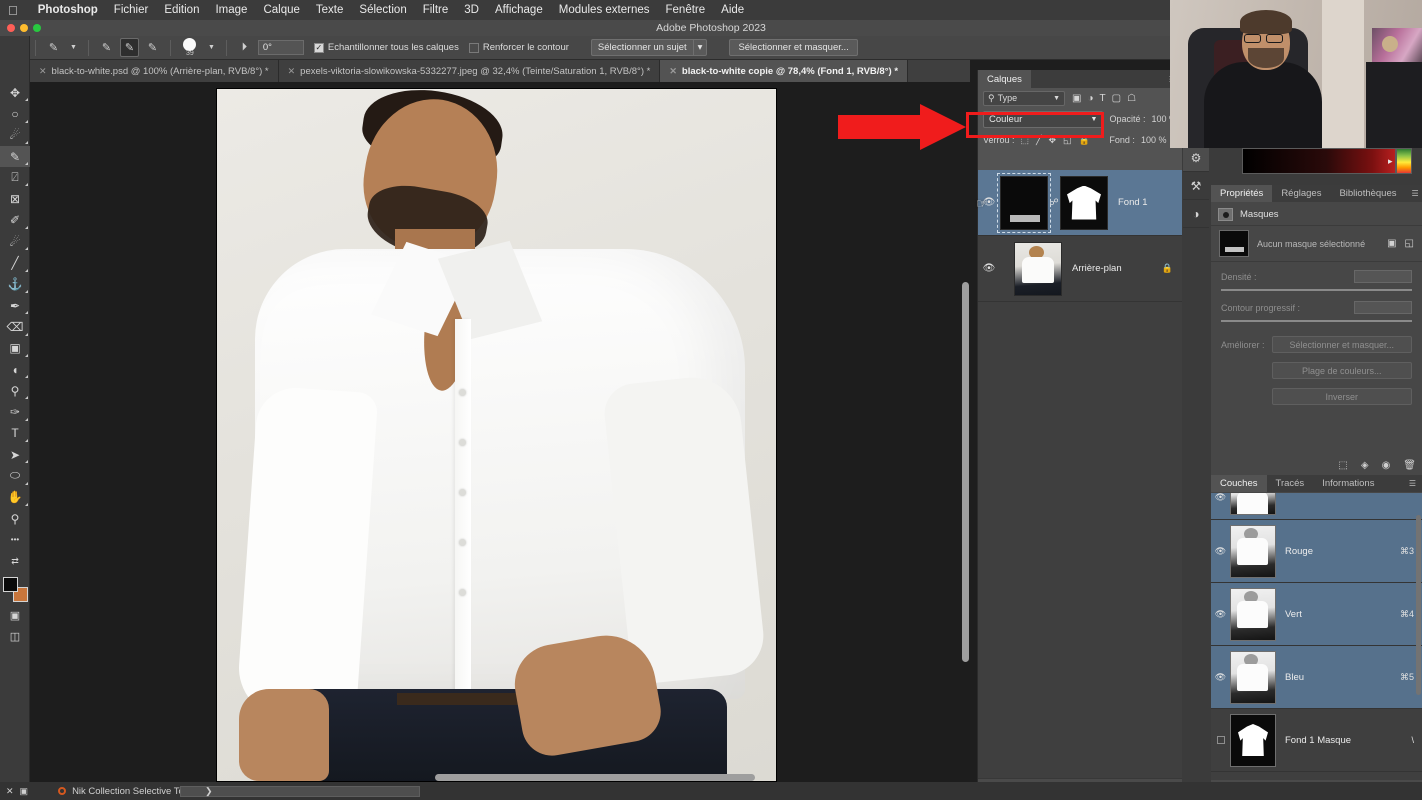 The image size is (1422, 800). Describe the element at coordinates (15, 390) in the screenshot. I see `dodge-tool: ⚲` at that location.